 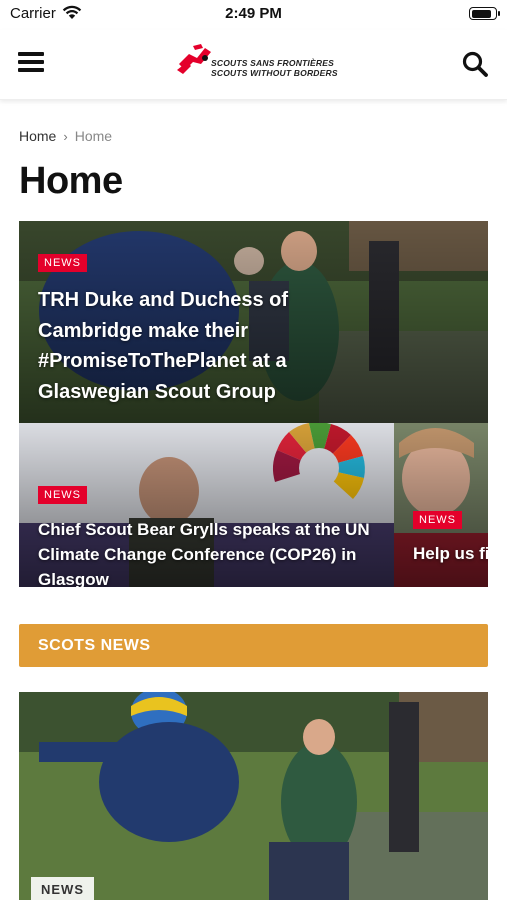 What do you see at coordinates (274, 73) in the screenshot?
I see `logo-text-english: SCOUTS WITHOUT BORDERS` at bounding box center [274, 73].